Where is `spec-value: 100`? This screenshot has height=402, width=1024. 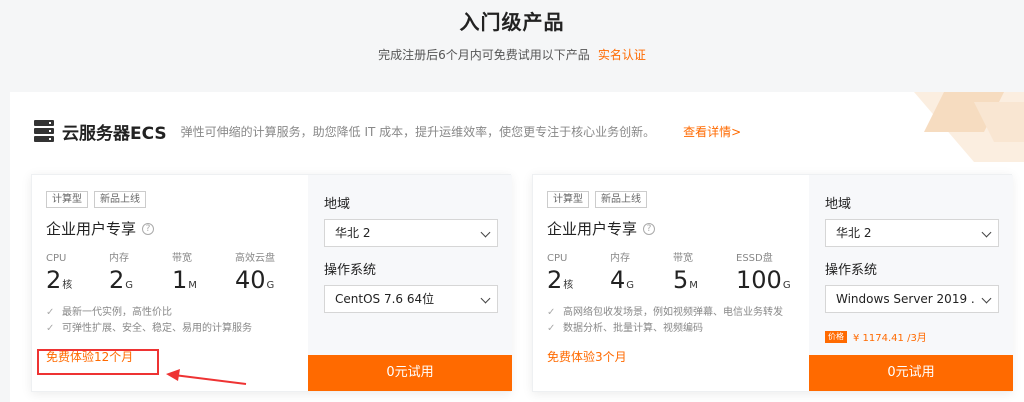
spec-value: 100 is located at coordinates (759, 280).